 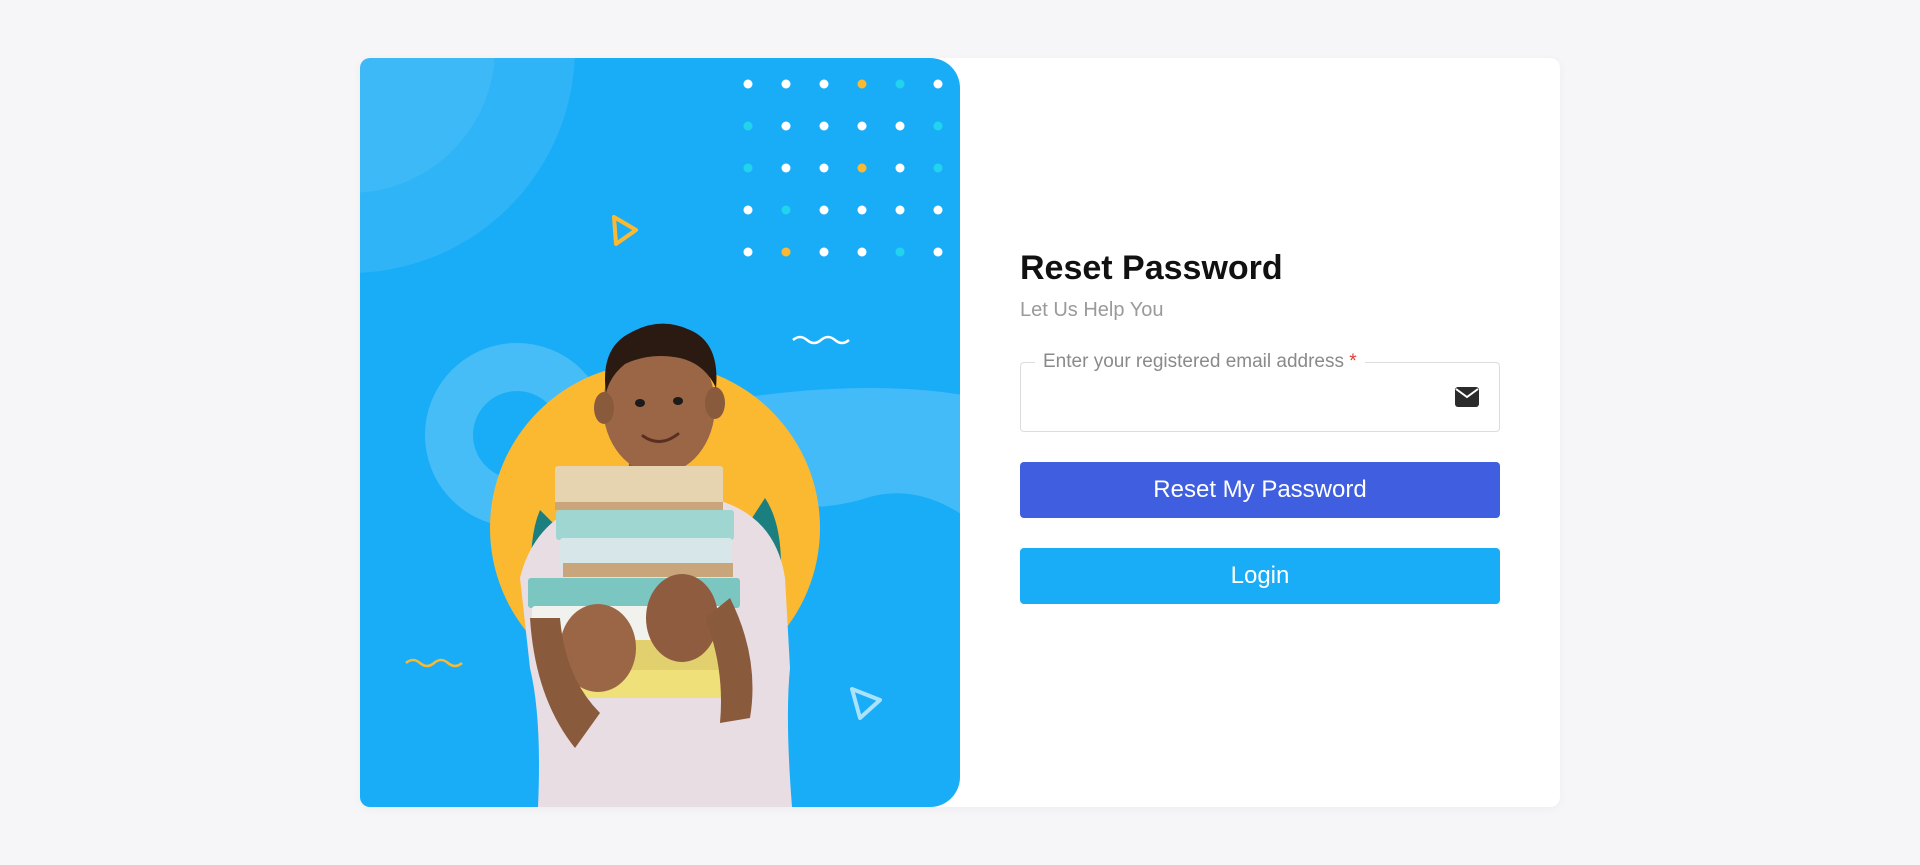 What do you see at coordinates (866, 703) in the screenshot?
I see `triangle-light` at bounding box center [866, 703].